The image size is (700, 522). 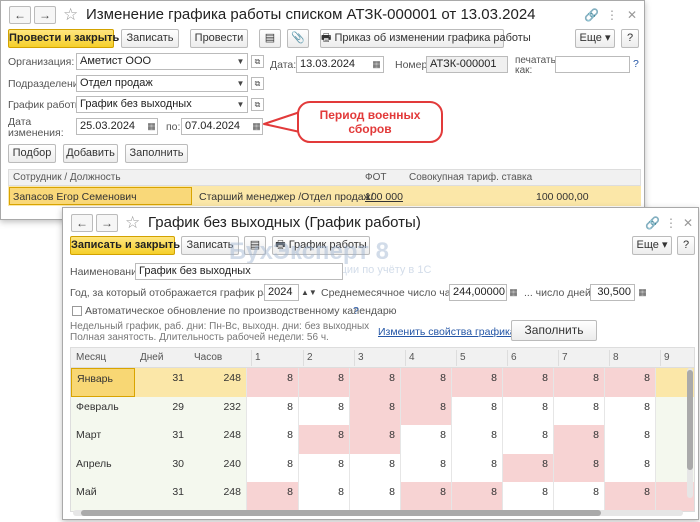 I want to click on horizontal-scrollbar, so click(x=378, y=513).